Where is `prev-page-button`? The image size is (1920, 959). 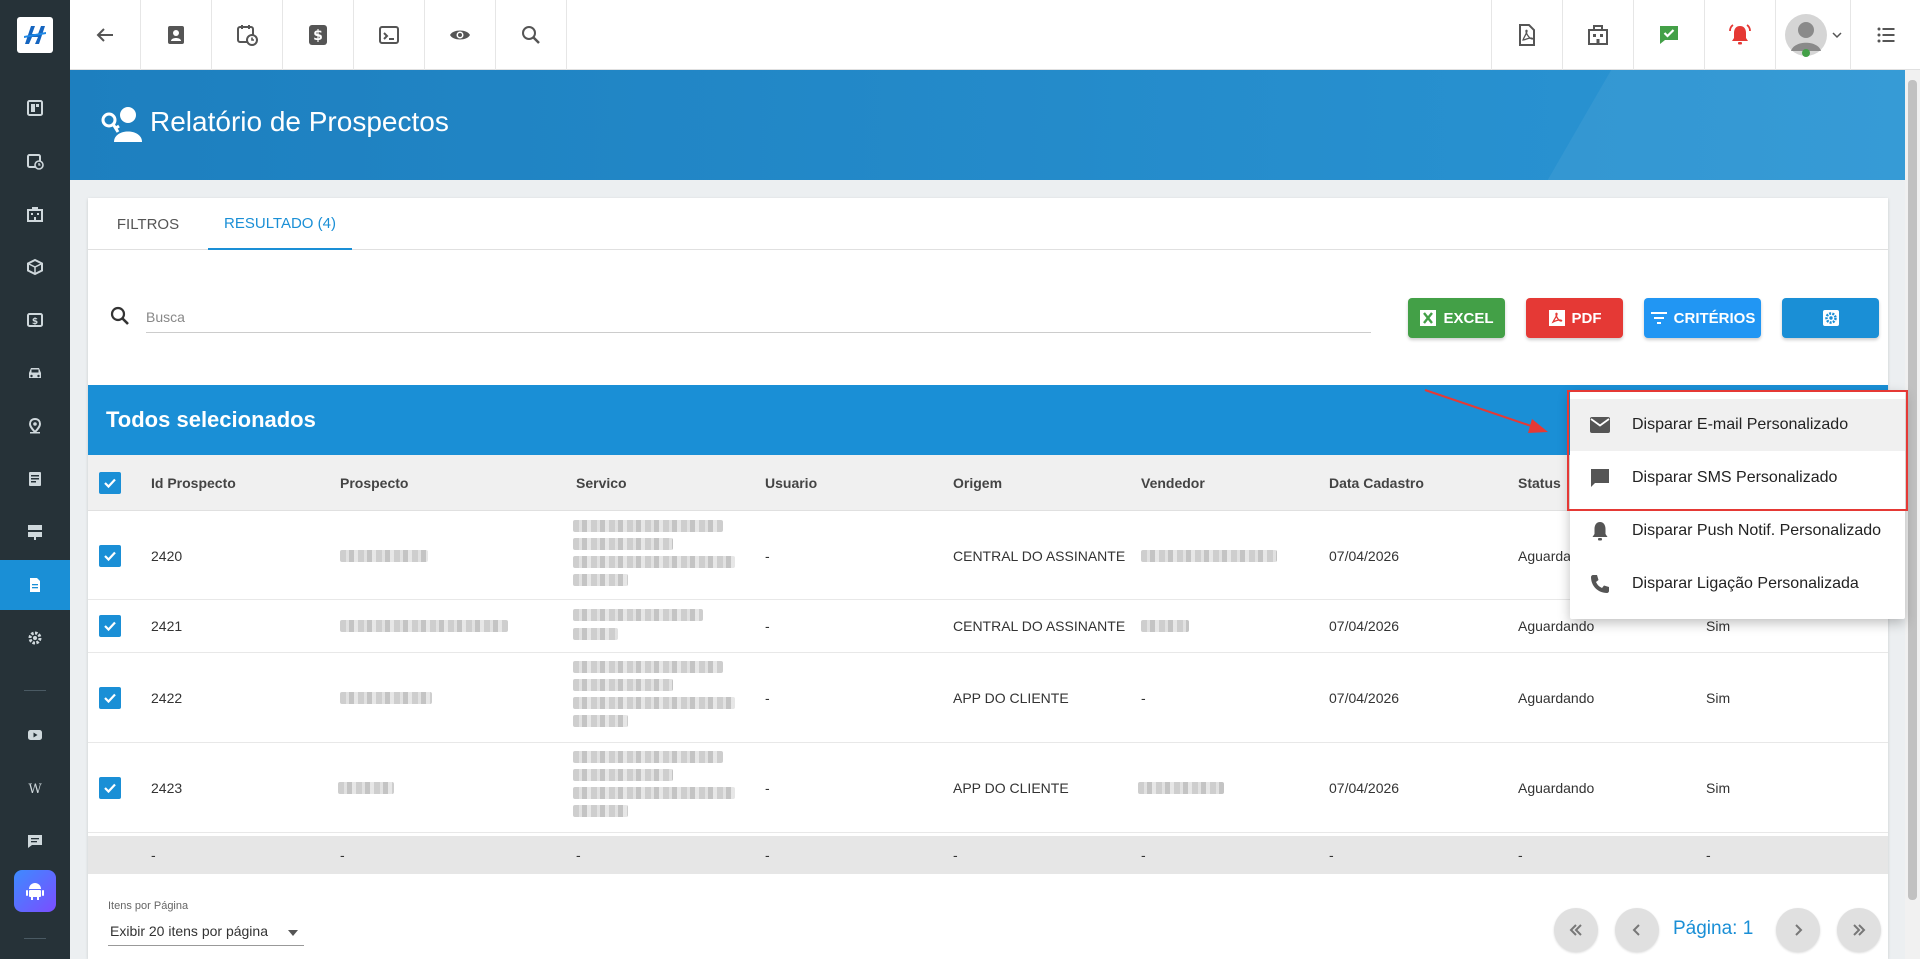
prev-page-button is located at coordinates (1637, 930).